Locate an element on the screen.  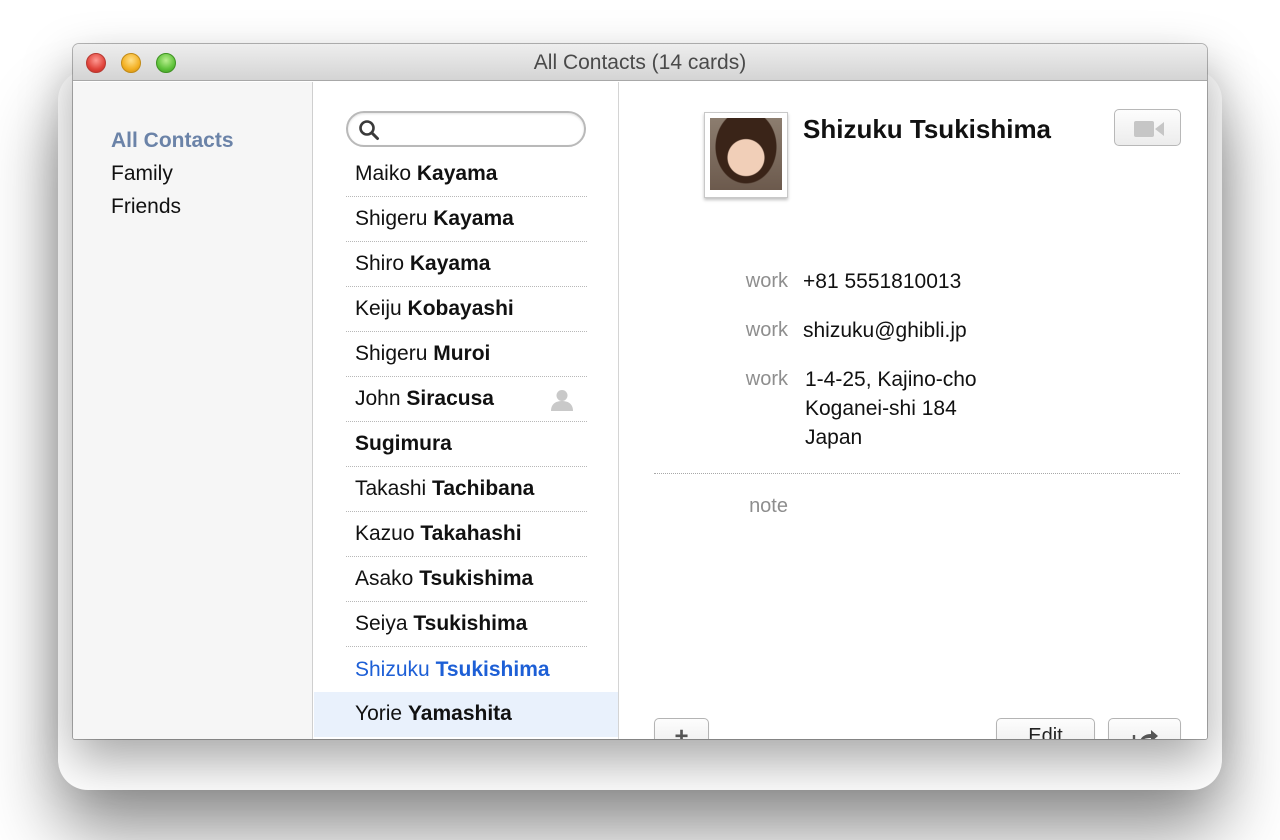
contact-row: Seiya Tsukishima is located at coordinates (466, 624).